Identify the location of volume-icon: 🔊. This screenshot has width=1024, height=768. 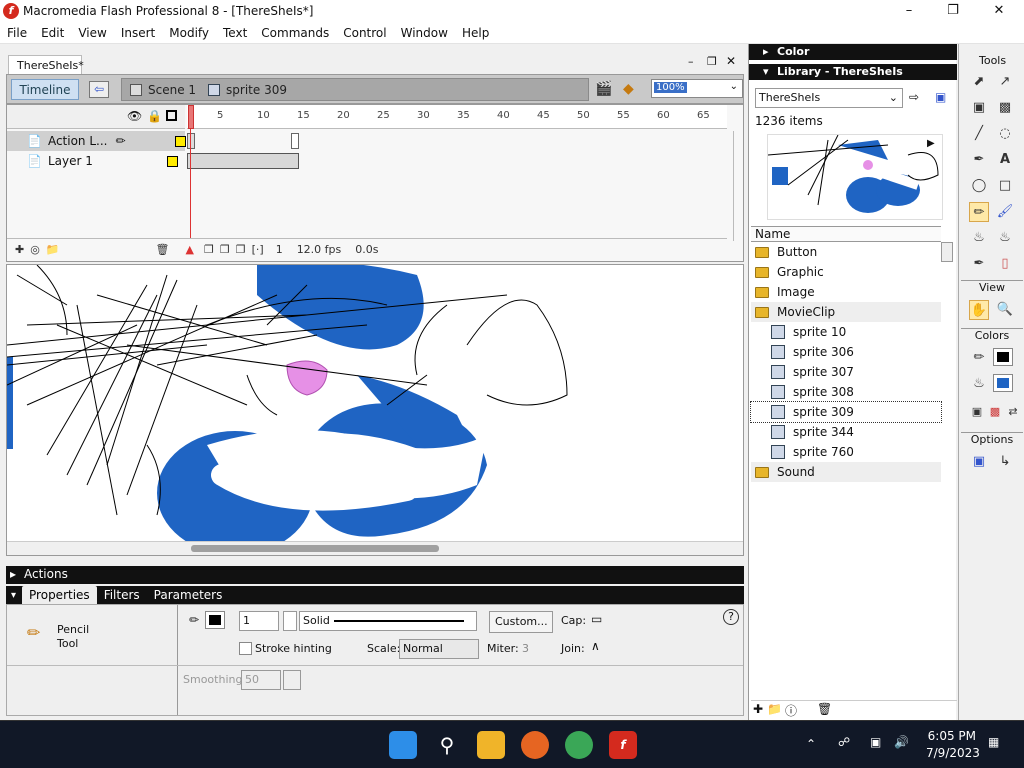
(901, 742).